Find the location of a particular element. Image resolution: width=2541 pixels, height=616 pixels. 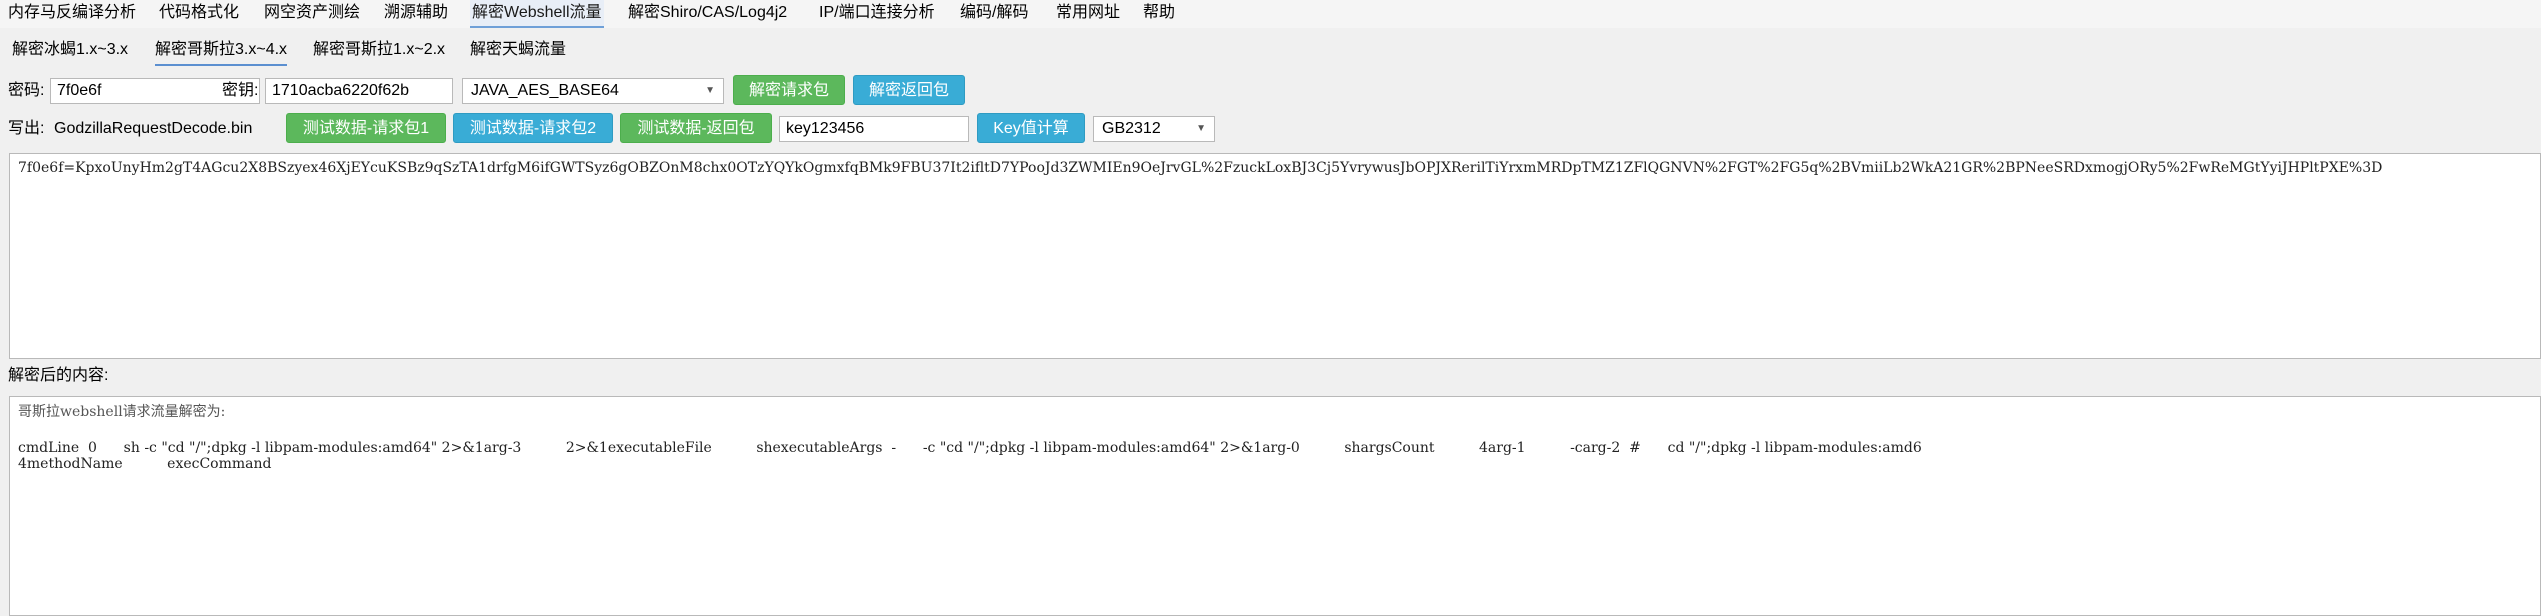

menu-trace-assist: 溯源辅助 is located at coordinates (416, 13).